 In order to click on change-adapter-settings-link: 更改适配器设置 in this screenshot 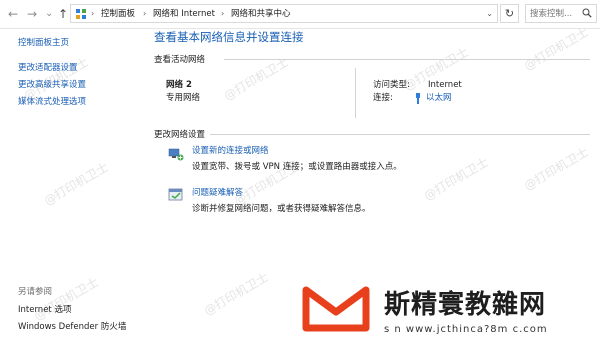, I will do `click(48, 68)`.